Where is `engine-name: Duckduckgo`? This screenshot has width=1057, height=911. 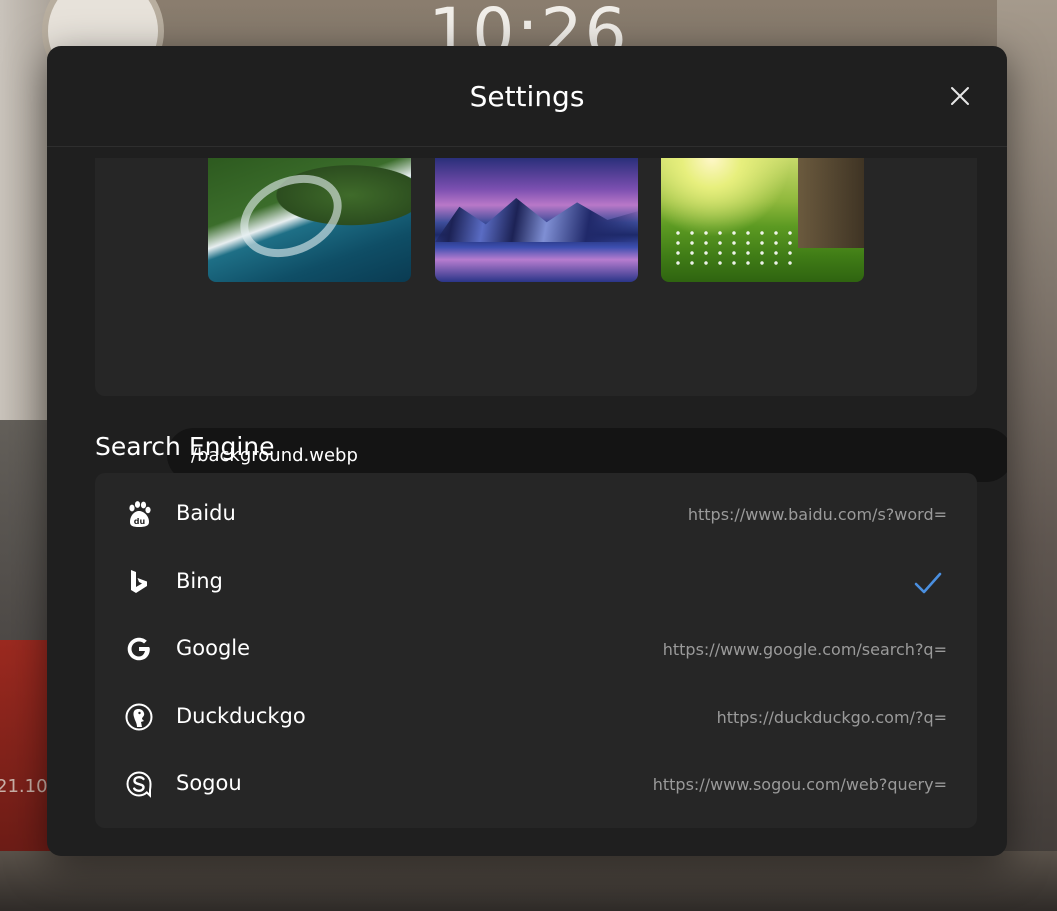 engine-name: Duckduckgo is located at coordinates (241, 716).